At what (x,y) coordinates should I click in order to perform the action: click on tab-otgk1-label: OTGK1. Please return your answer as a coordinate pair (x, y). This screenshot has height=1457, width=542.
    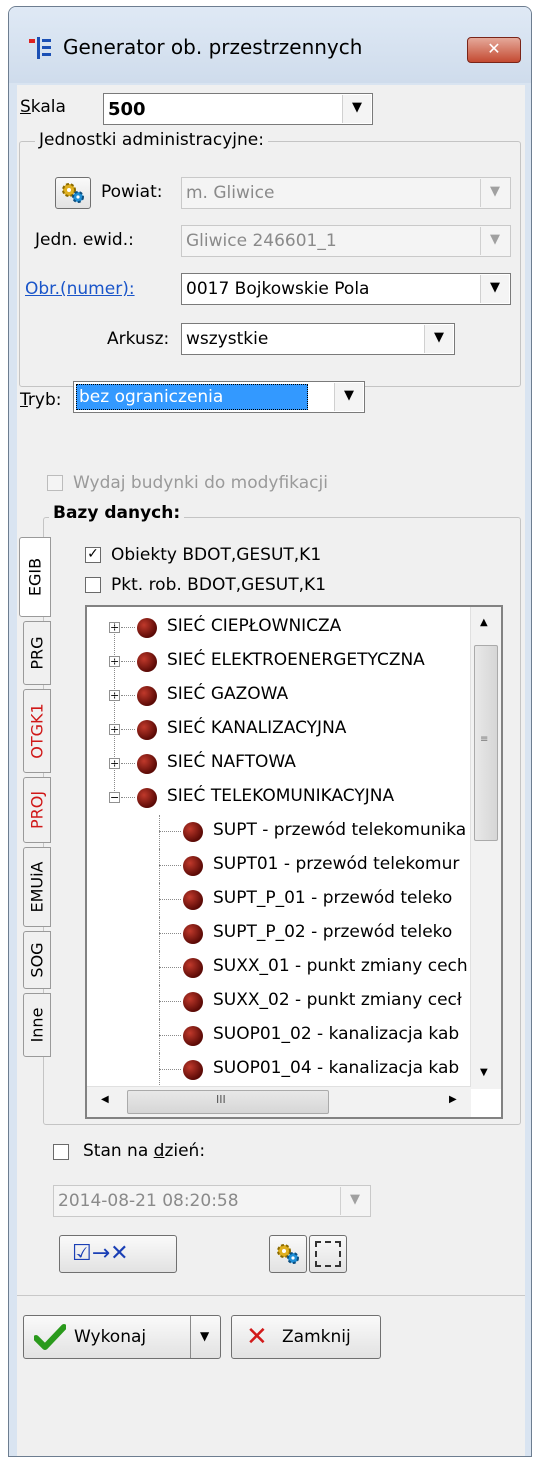
    Looking at the image, I should click on (37, 731).